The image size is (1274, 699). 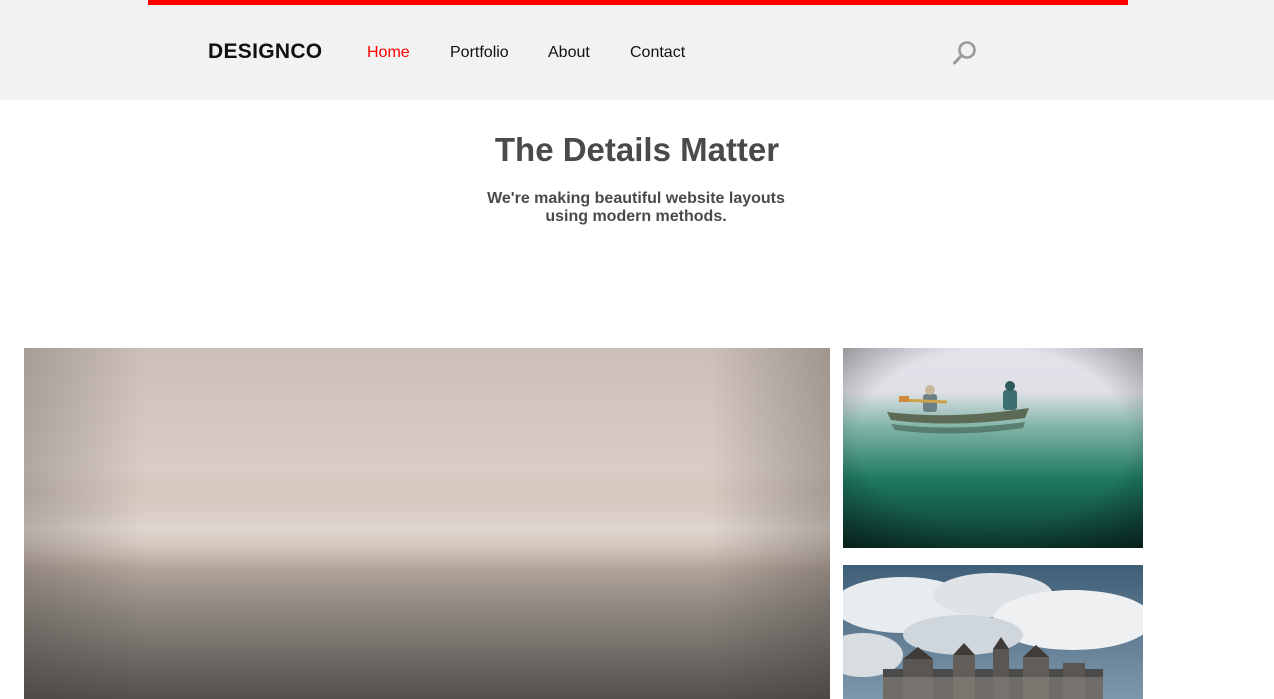 I want to click on castle-image, so click(x=993, y=632).